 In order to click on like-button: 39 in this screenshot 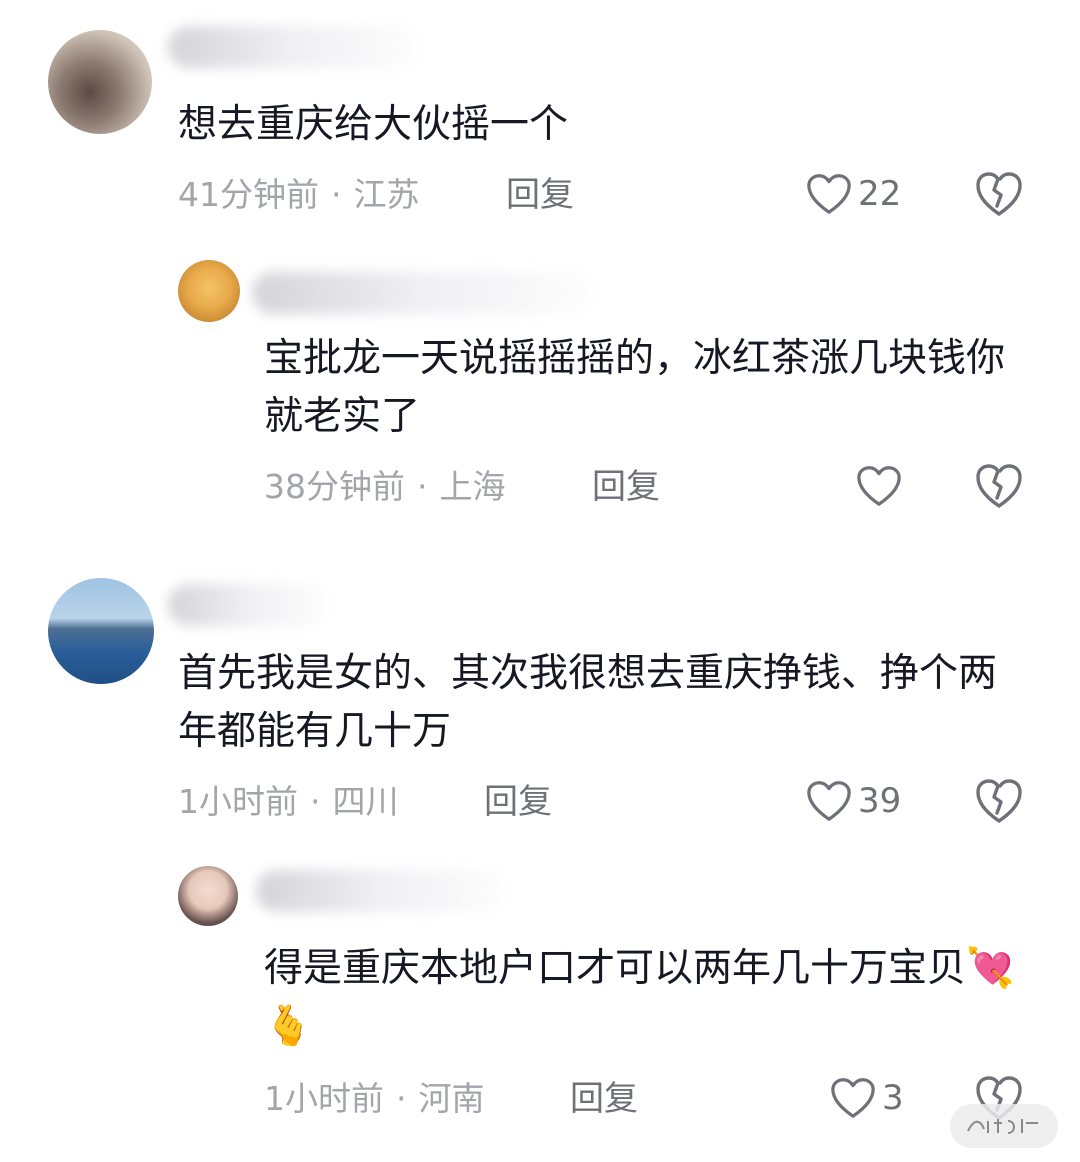, I will do `click(853, 801)`.